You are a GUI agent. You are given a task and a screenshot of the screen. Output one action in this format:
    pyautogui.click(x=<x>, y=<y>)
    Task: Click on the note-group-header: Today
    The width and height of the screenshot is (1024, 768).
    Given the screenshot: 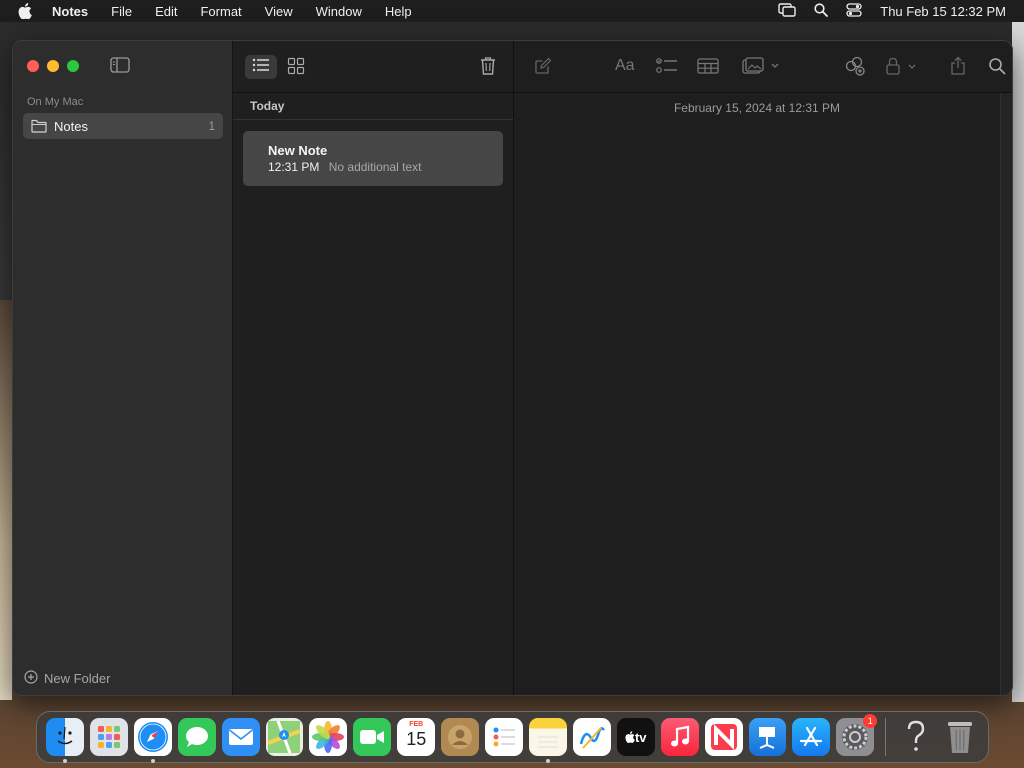 What is the action you would take?
    pyautogui.click(x=267, y=106)
    